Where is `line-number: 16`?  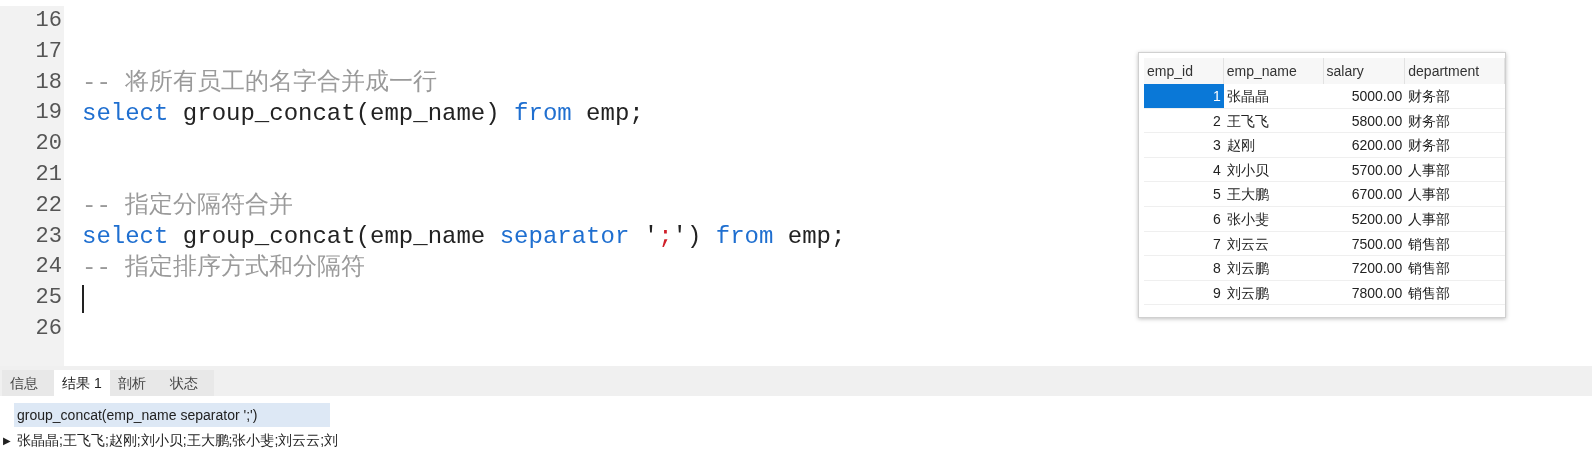
line-number: 16 is located at coordinates (48, 21).